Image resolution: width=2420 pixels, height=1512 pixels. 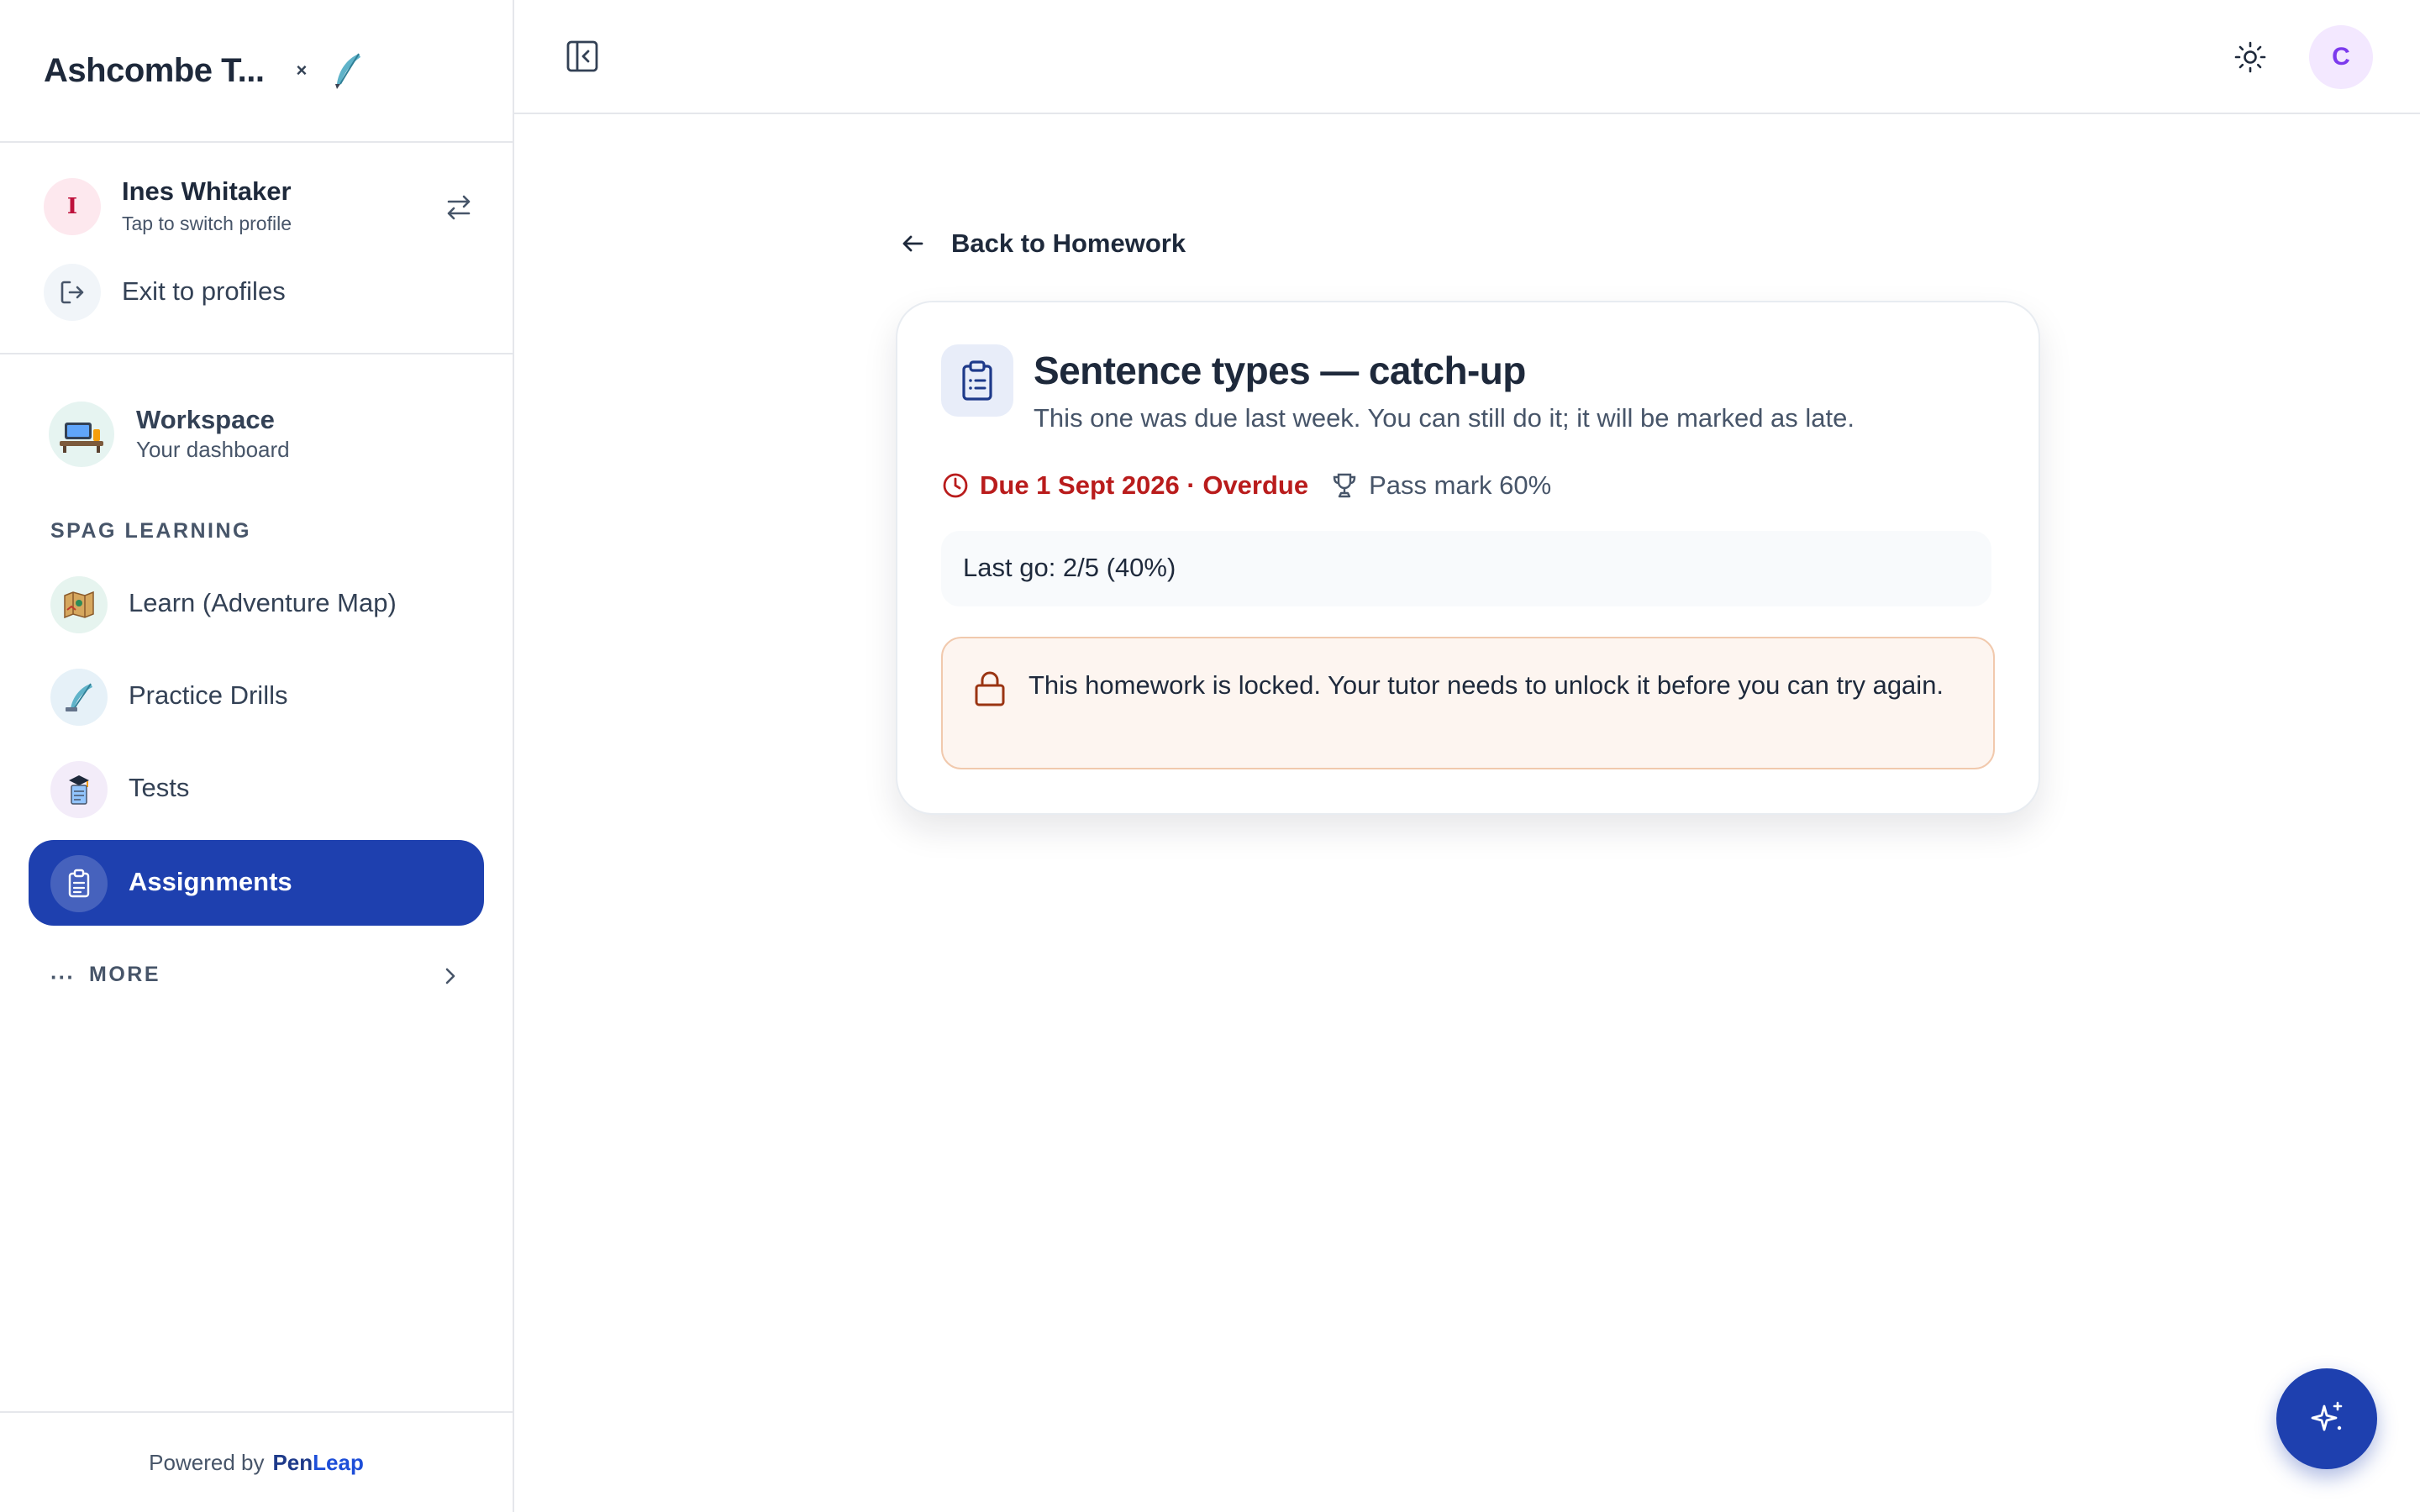 I want to click on workspace-subtitle: Your dashboard, so click(x=213, y=449).